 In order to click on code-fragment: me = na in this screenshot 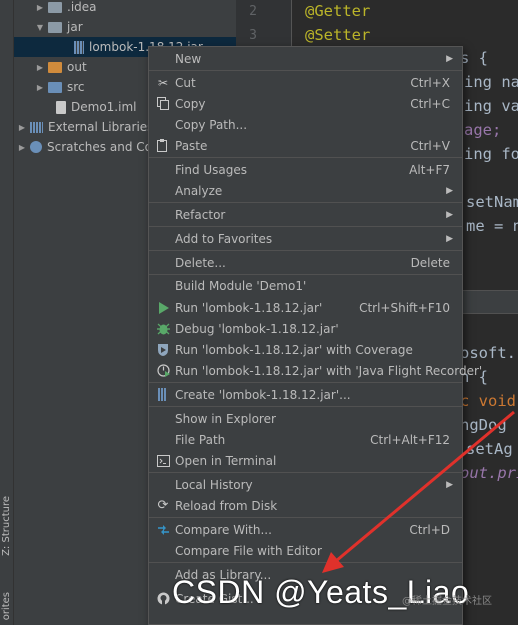, I will do `click(492, 226)`.